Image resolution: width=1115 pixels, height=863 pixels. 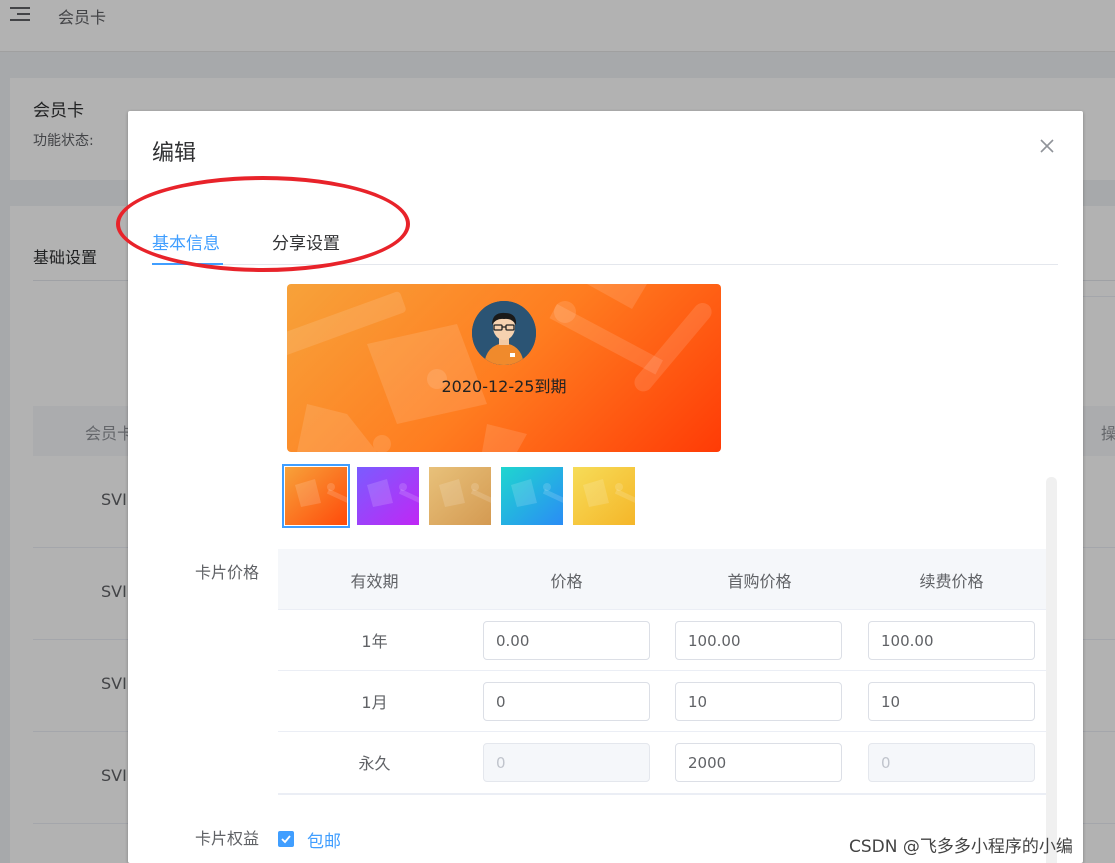 I want to click on dialog-tabs: 基本信息 分享设置, so click(x=605, y=242).